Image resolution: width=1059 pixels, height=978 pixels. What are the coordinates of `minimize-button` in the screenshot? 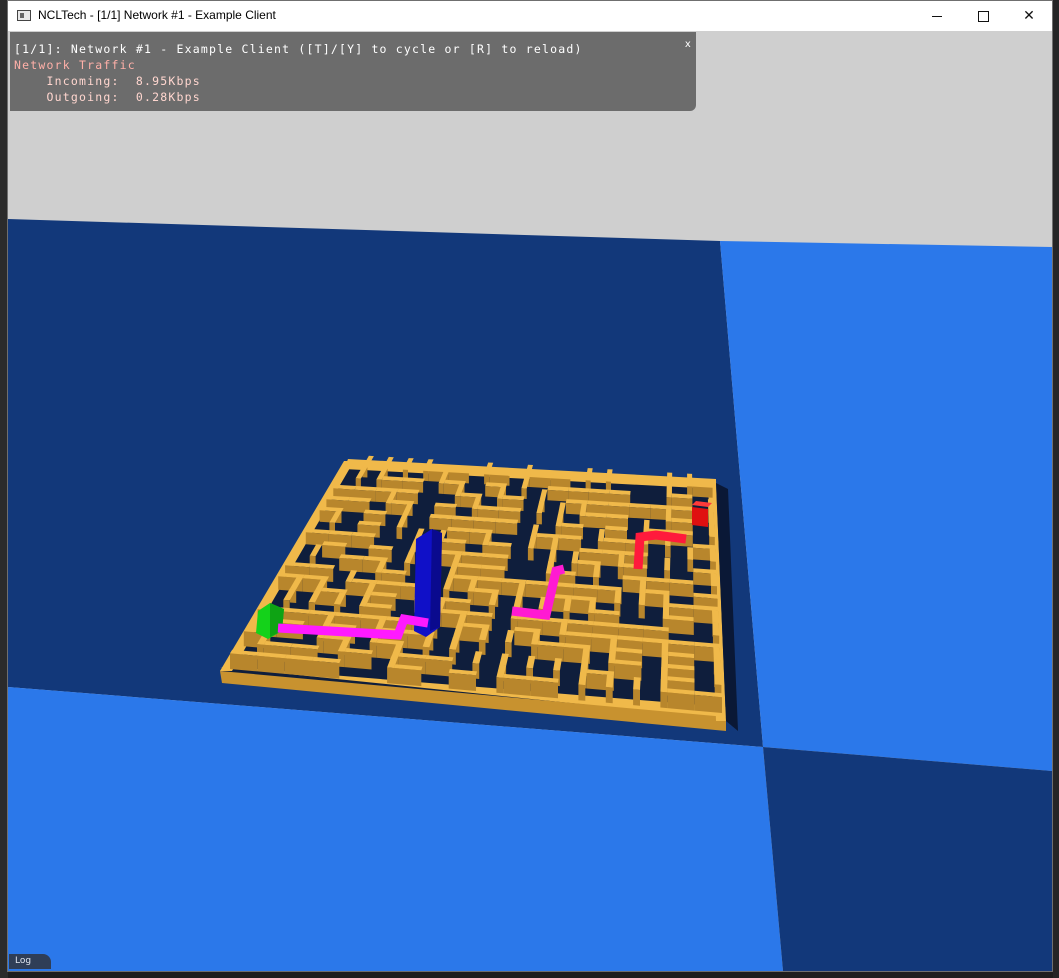 It's located at (937, 16).